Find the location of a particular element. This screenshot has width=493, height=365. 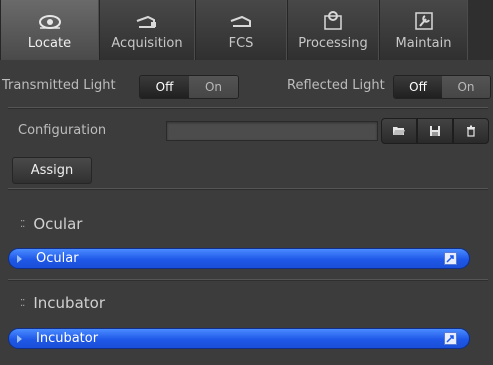

tab-label: FCS is located at coordinates (241, 43).